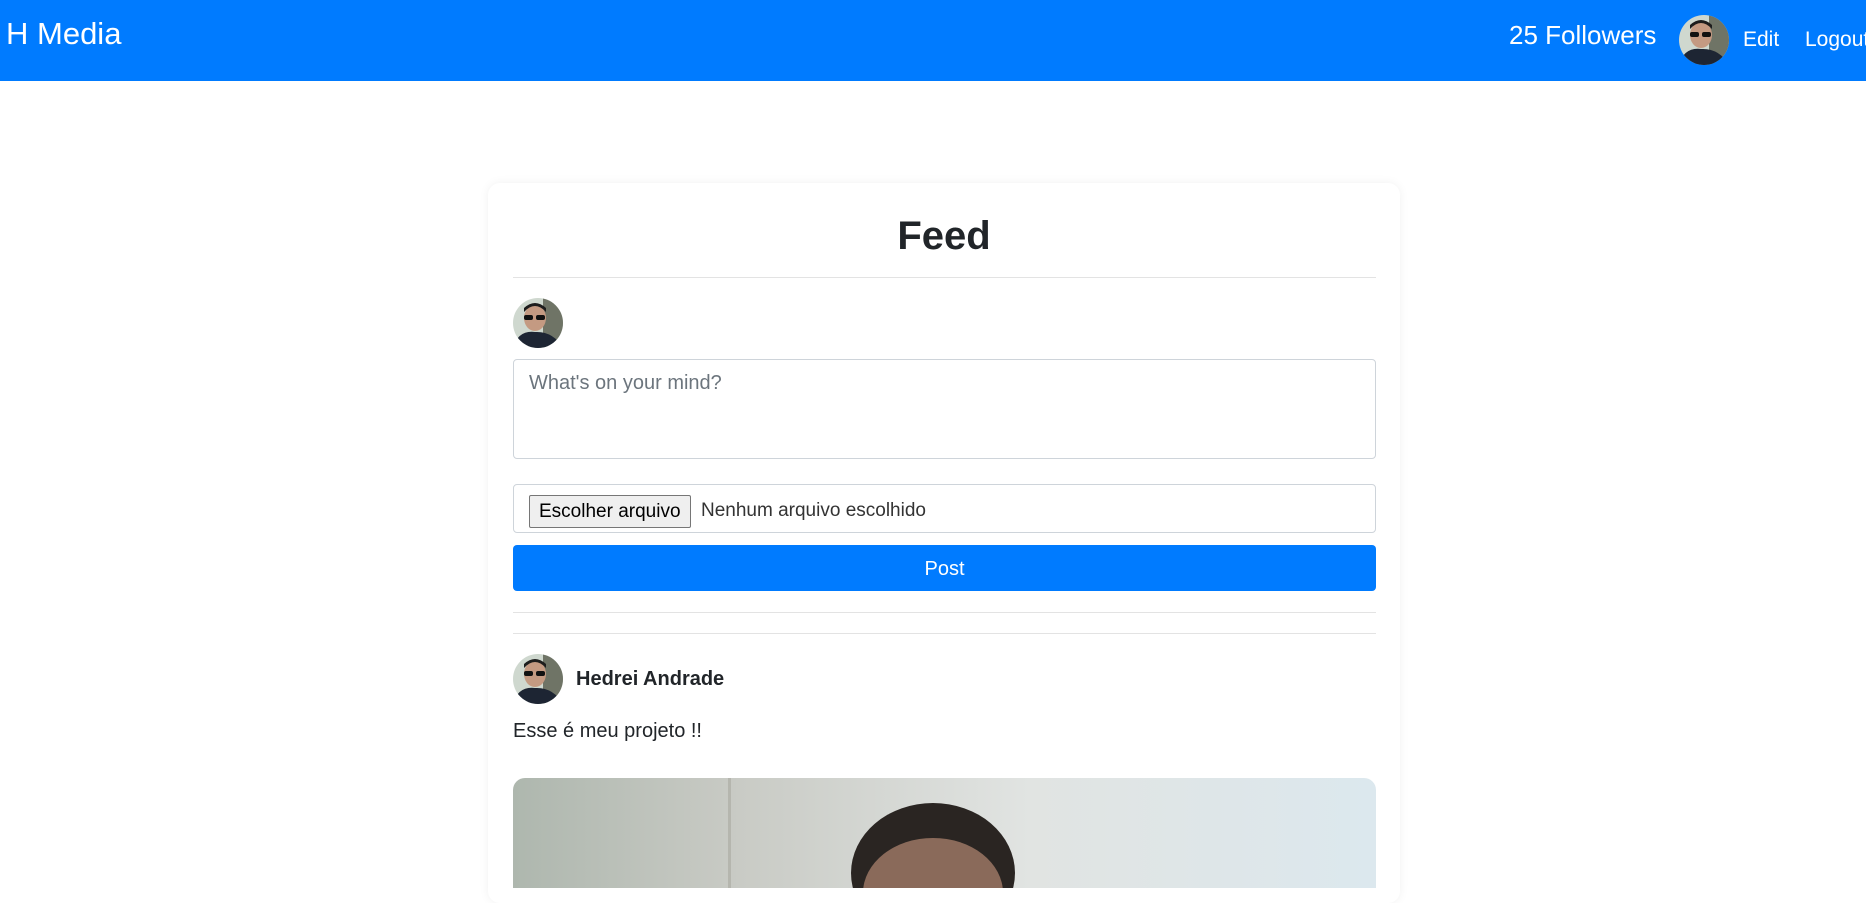  I want to click on logout-link: Logout, so click(1835, 40).